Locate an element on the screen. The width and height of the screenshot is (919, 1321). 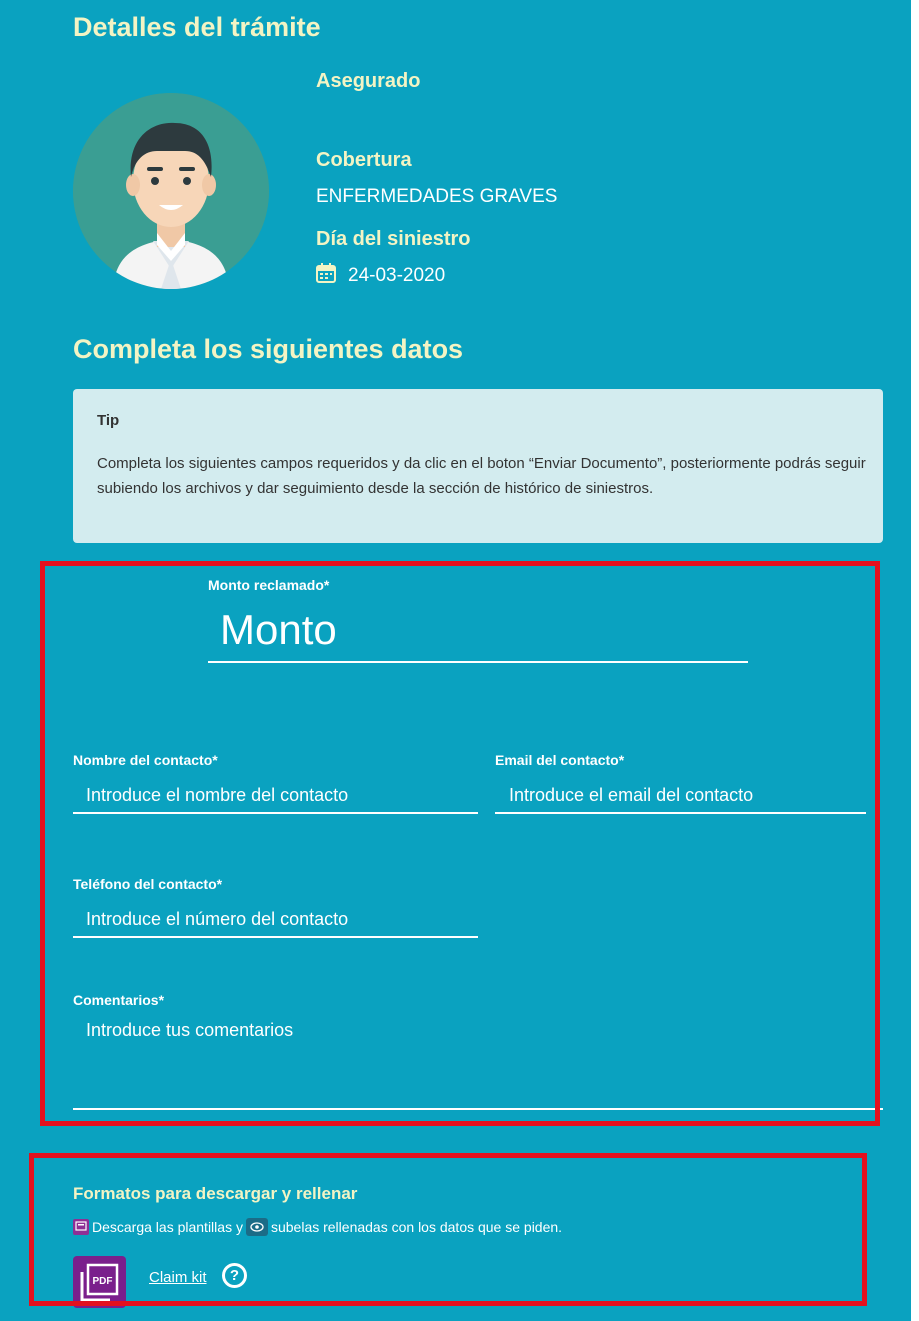
coverage-value: ENFERMEDADES GRAVES is located at coordinates (437, 196).